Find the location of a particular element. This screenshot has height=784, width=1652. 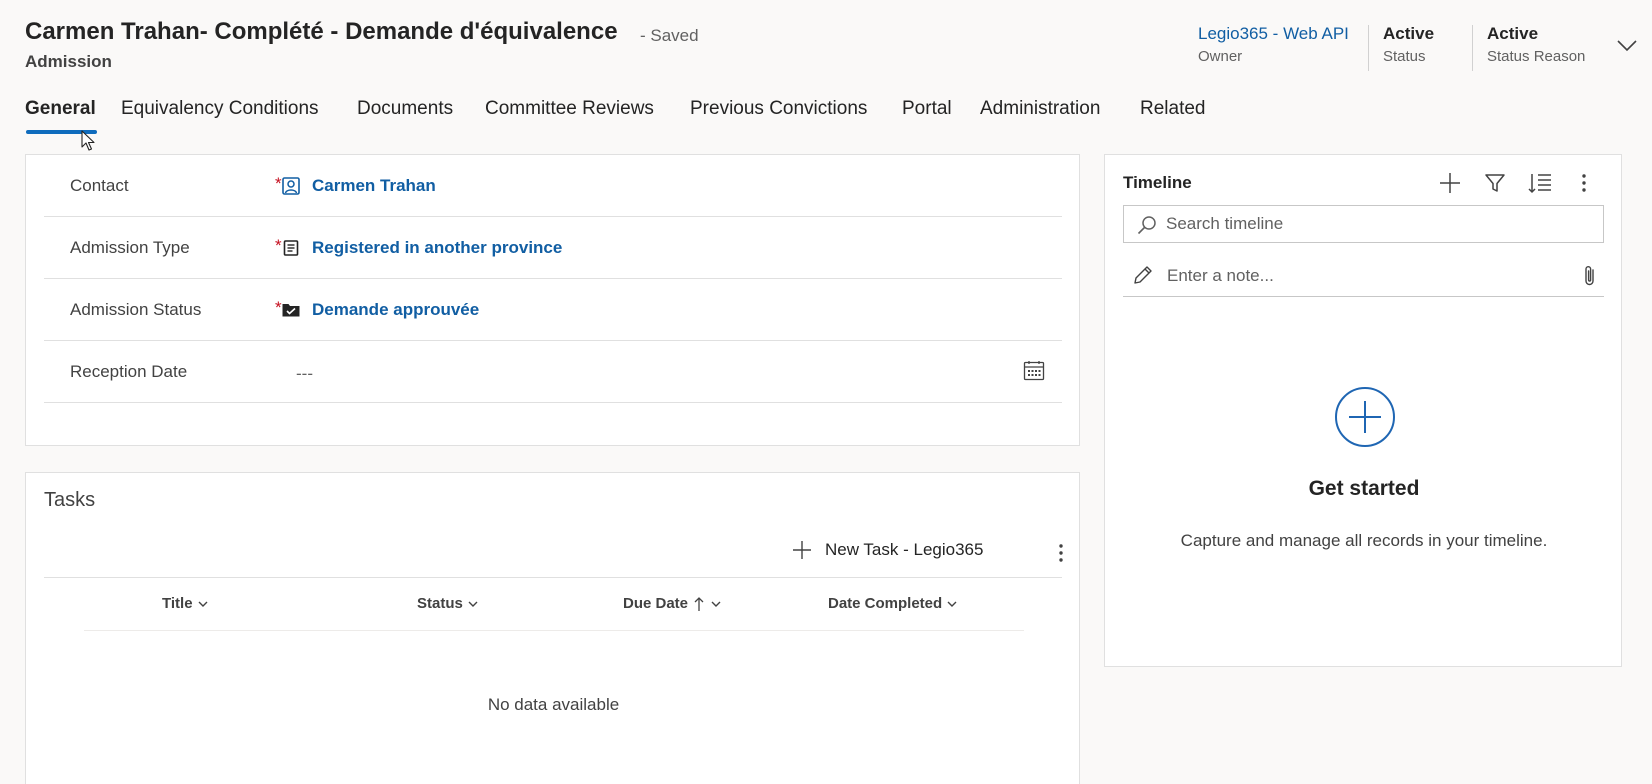

tab-previous-convictions: Previous Convictions is located at coordinates (778, 109).